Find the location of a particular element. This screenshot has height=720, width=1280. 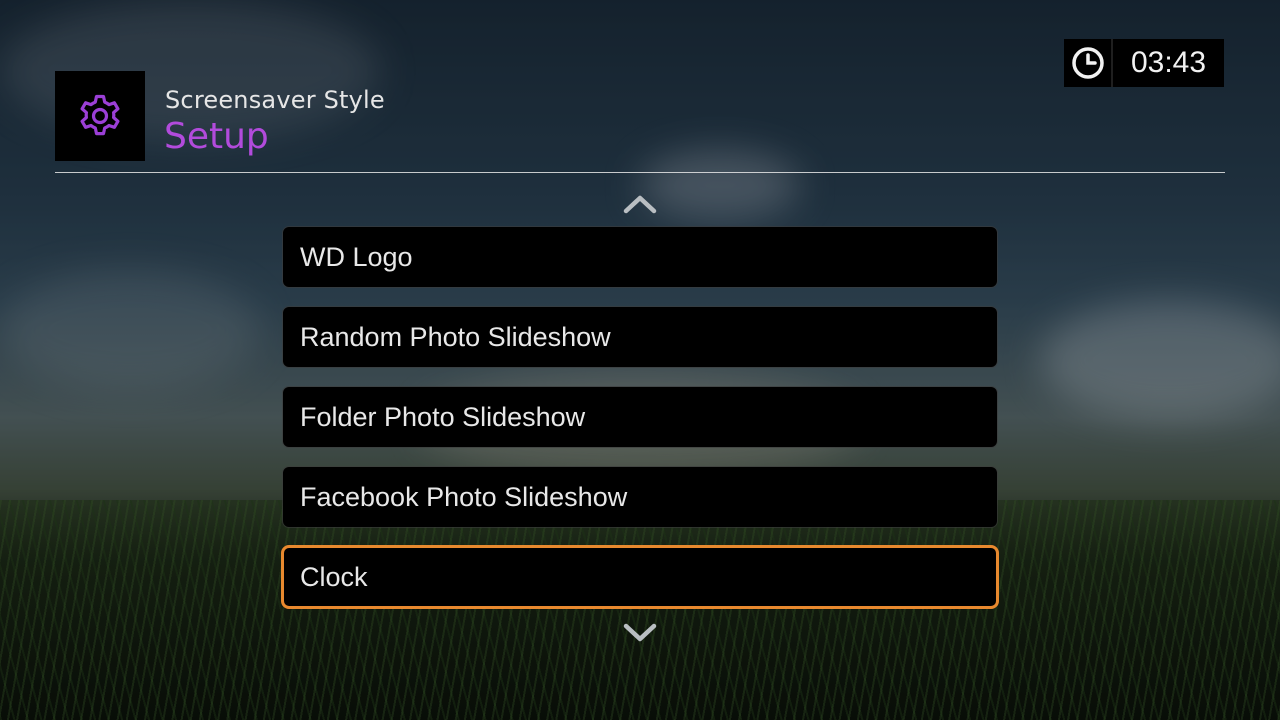

clock-time: 03:43 is located at coordinates (1168, 62).